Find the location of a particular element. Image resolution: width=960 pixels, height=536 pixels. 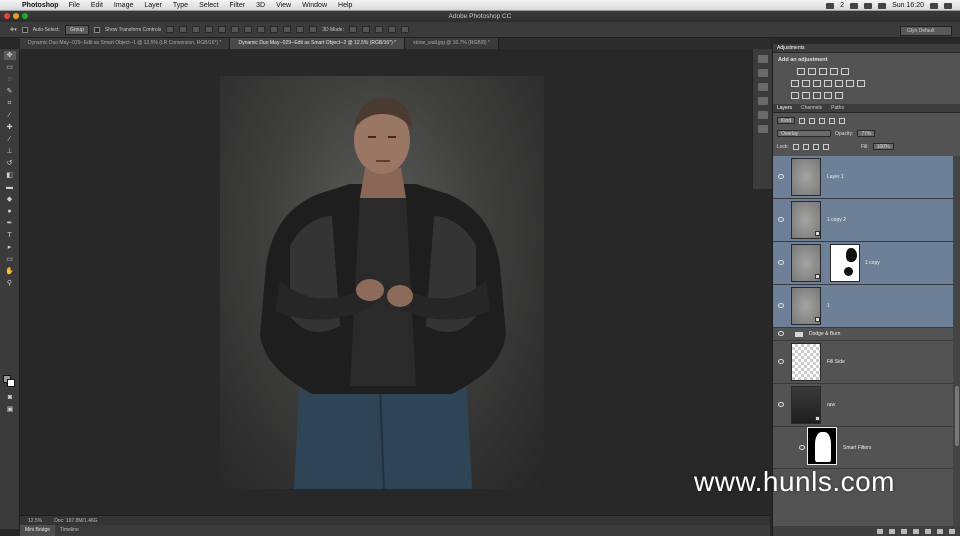

photo-filter-icon is located at coordinates (839, 83).